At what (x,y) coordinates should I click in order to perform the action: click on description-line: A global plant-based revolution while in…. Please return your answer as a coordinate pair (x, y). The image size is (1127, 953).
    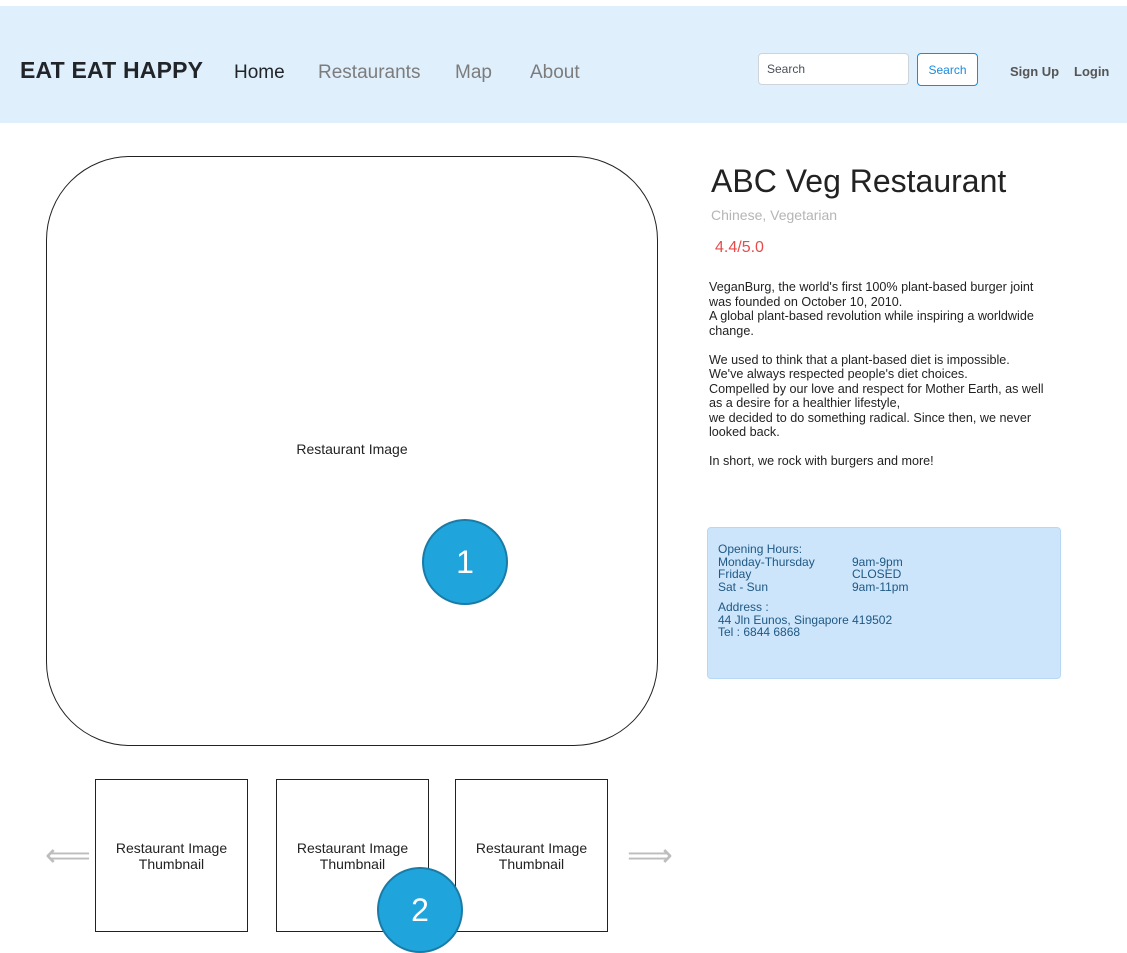
    Looking at the image, I should click on (871, 323).